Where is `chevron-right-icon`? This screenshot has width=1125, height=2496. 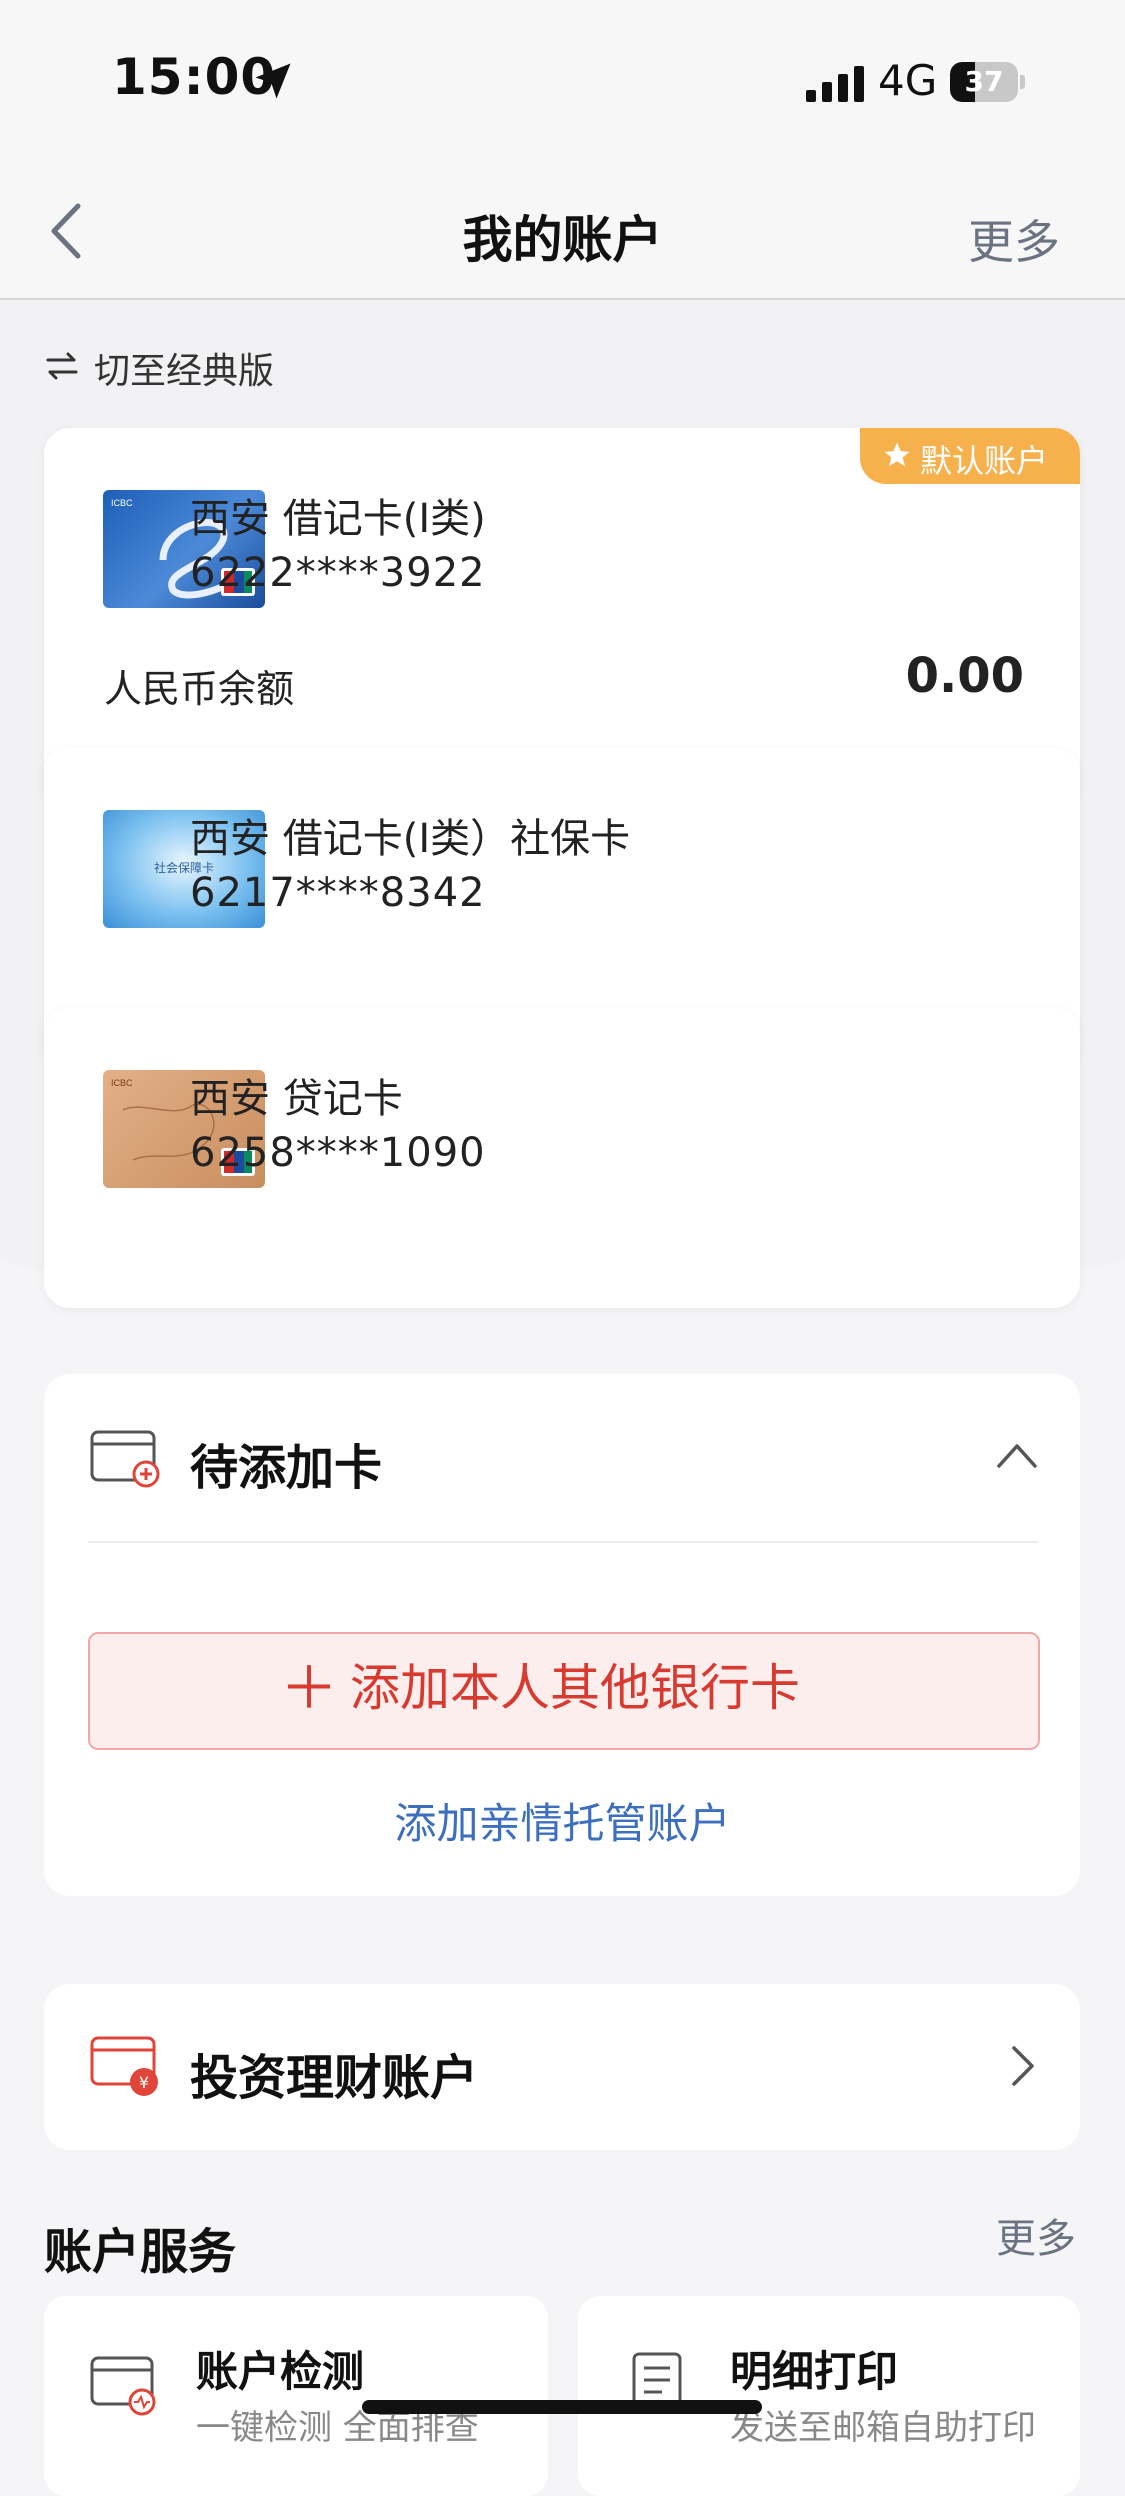 chevron-right-icon is located at coordinates (1023, 2066).